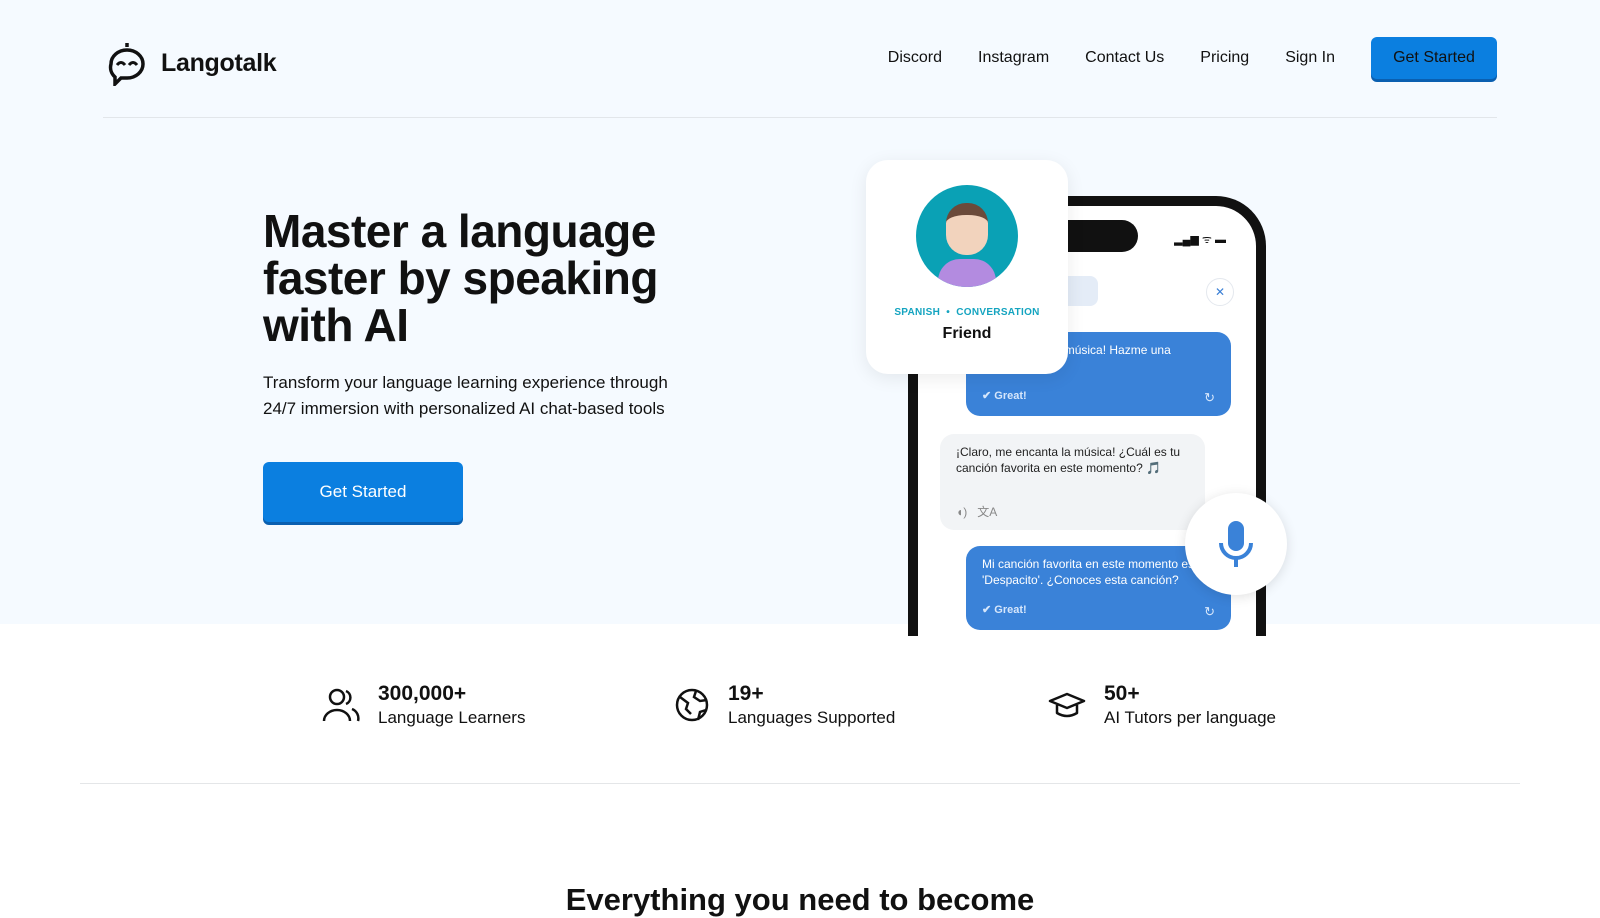  Describe the element at coordinates (1220, 292) in the screenshot. I see `mute-mic-icon: ✕` at that location.